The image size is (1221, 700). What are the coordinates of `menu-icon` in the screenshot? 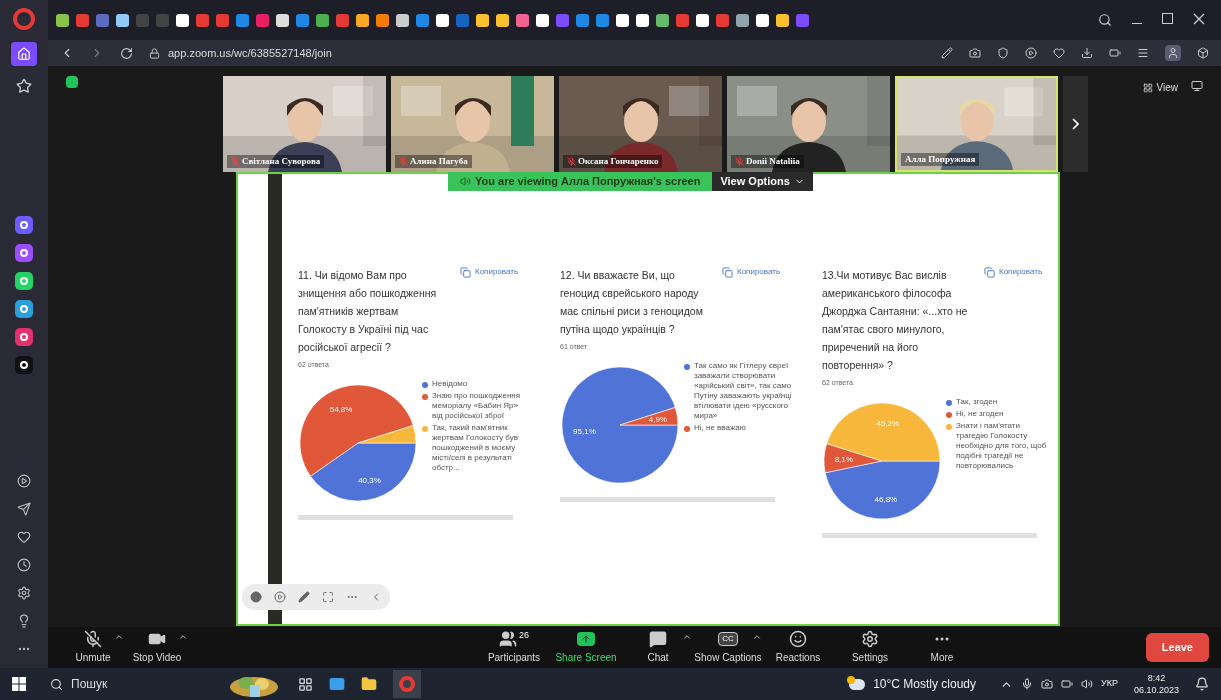 It's located at (1143, 53).